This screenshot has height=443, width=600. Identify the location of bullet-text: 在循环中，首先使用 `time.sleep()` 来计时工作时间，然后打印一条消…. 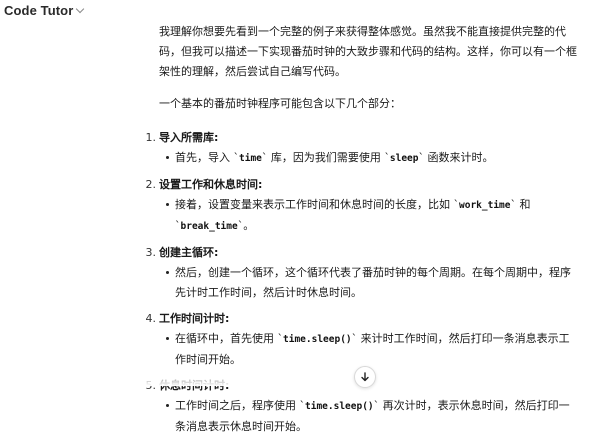
(371, 349).